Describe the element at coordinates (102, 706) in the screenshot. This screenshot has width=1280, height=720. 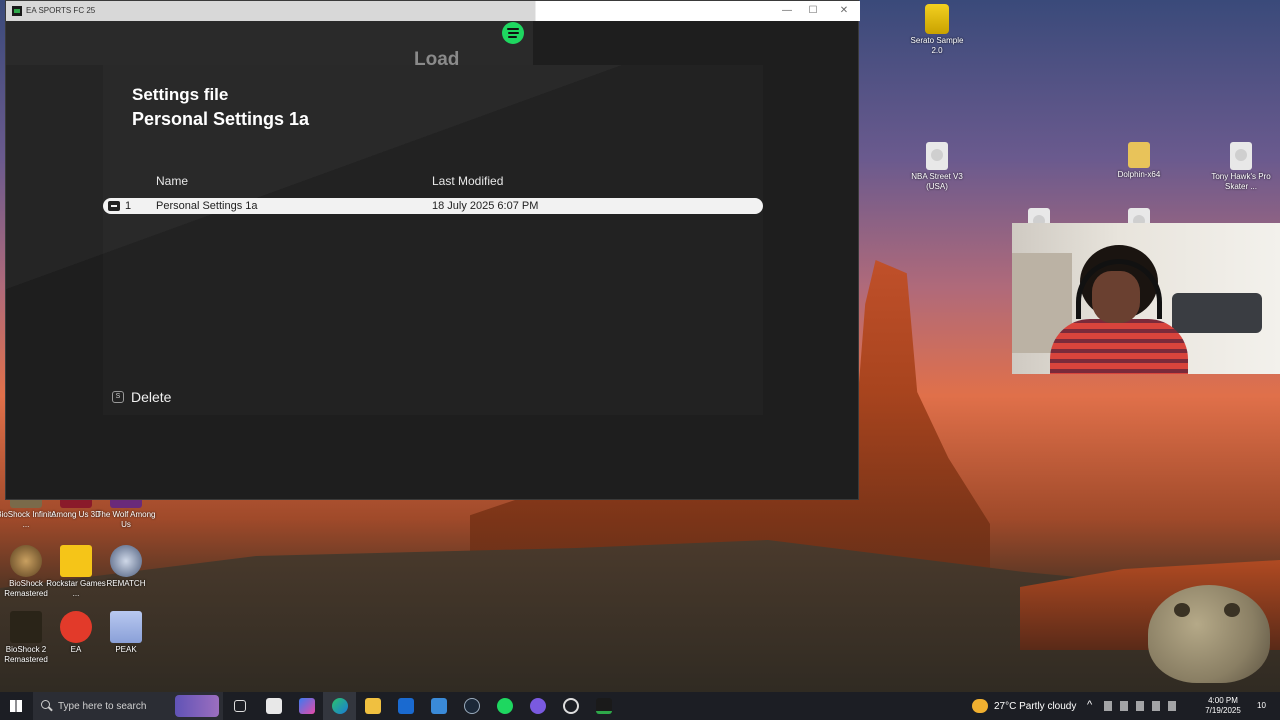
I see `search-placeholder: Type here to search` at that location.